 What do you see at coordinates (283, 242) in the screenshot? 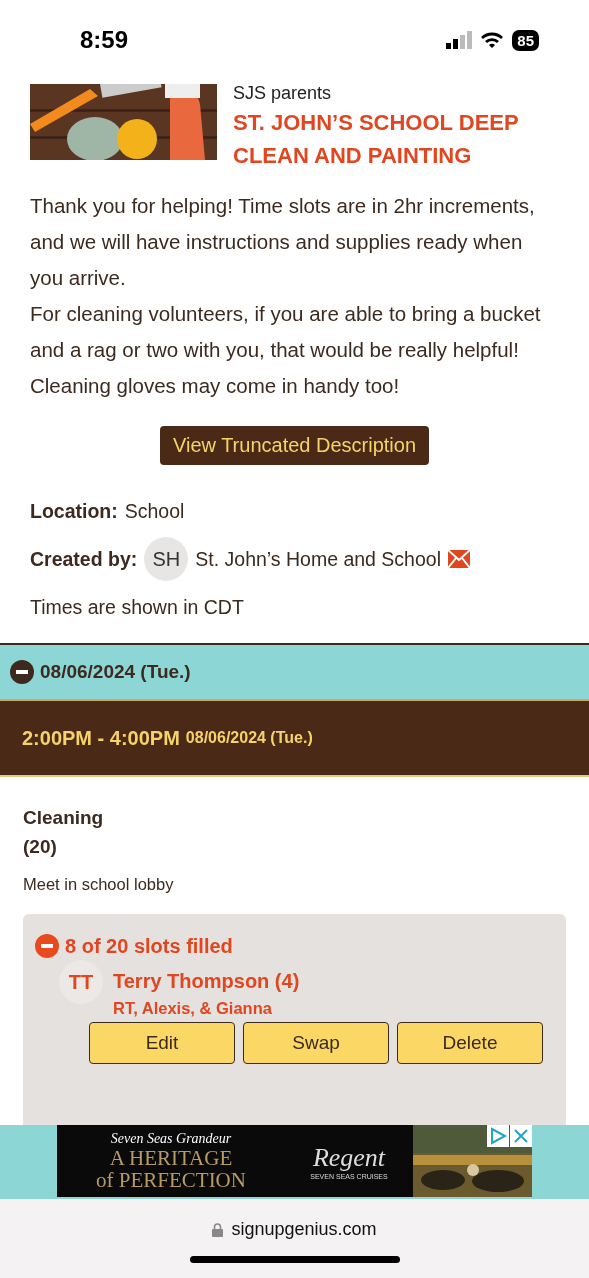
I see `description-text: Thank you for helping! Time slots are in 2hr increments, and we will have instructions and supplies ready when you arrive.` at bounding box center [283, 242].